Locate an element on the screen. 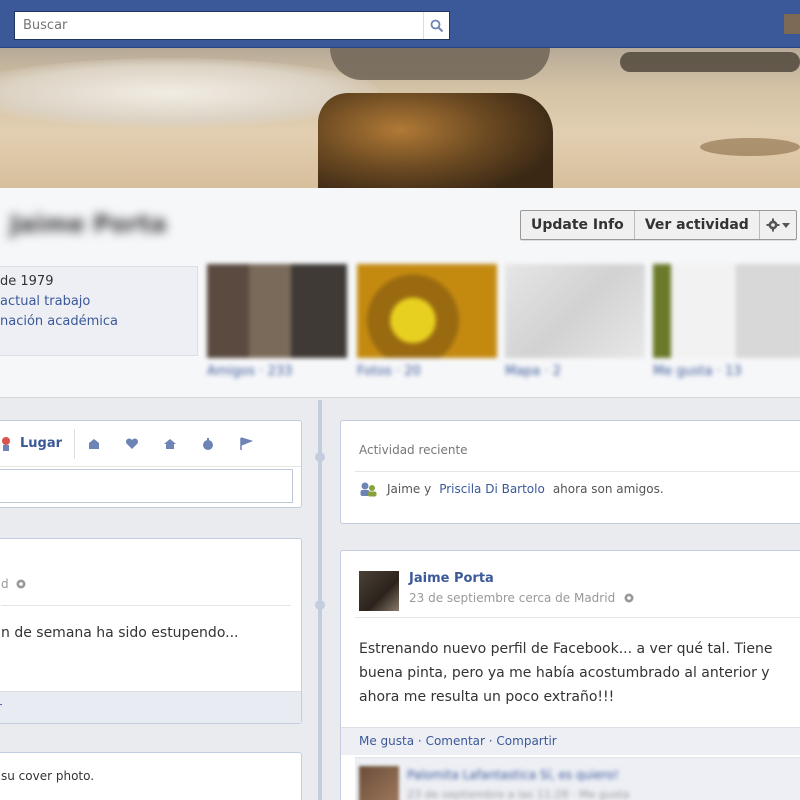 The image size is (800, 800). comment-date: 23 de septiembre a las 11:28 · Me gusta is located at coordinates (518, 794).